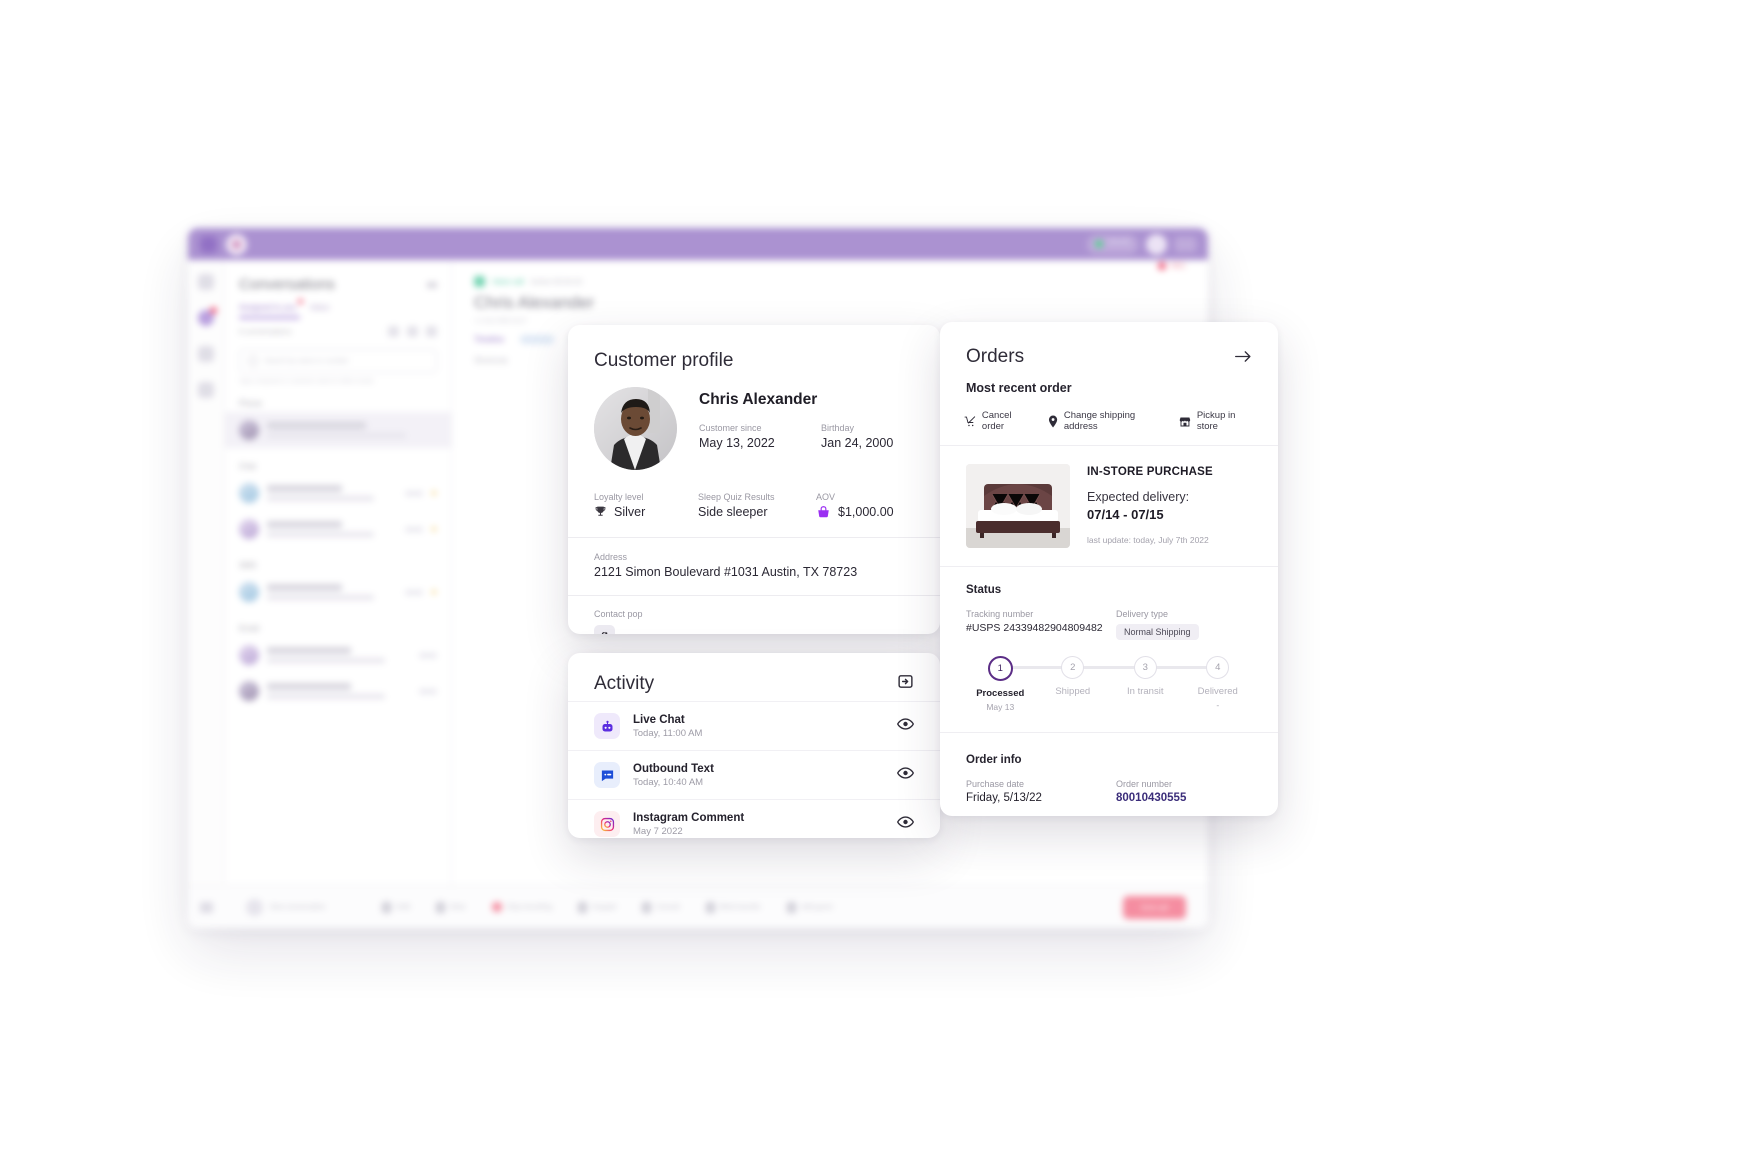 This screenshot has width=1740, height=1160. I want to click on shopify-icon, so click(604, 629).